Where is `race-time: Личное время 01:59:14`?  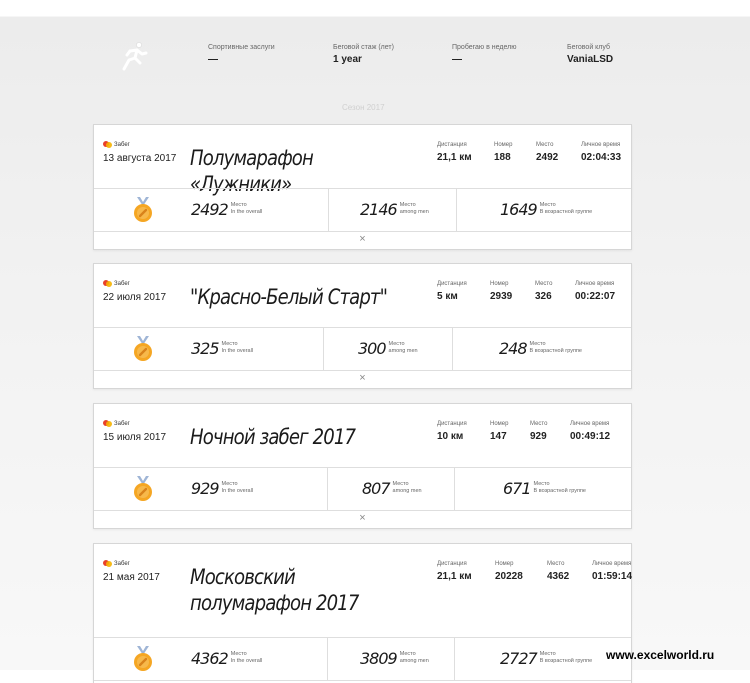 race-time: Личное время 01:59:14 is located at coordinates (612, 571).